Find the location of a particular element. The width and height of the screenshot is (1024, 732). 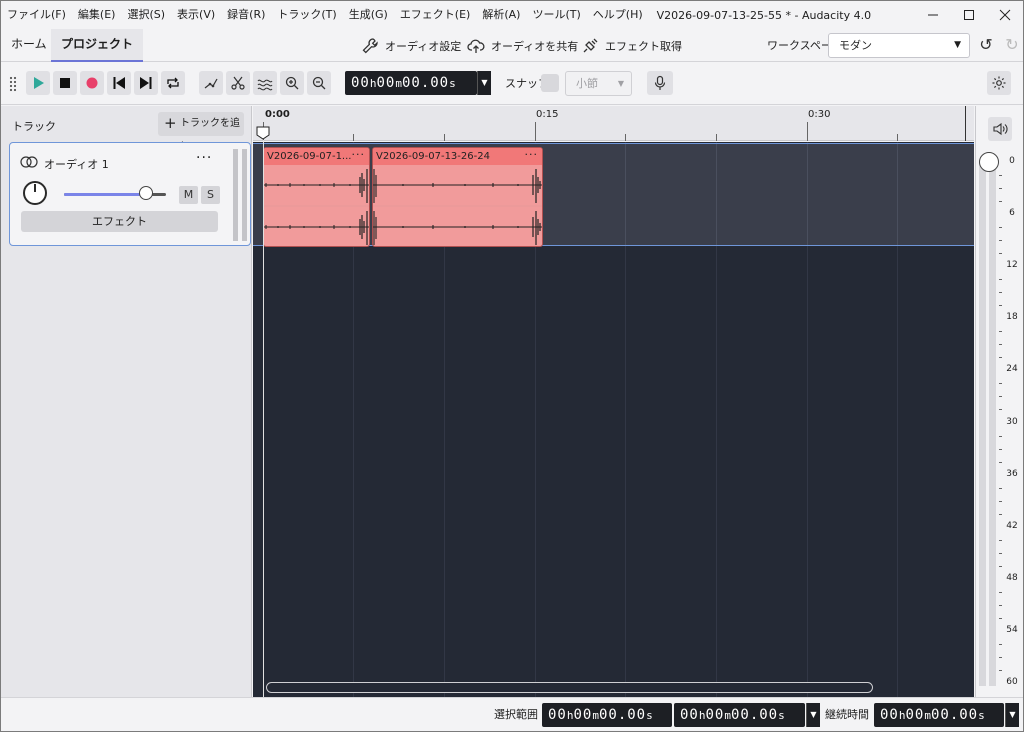

track-effects-button: エフェクト is located at coordinates (119, 221).